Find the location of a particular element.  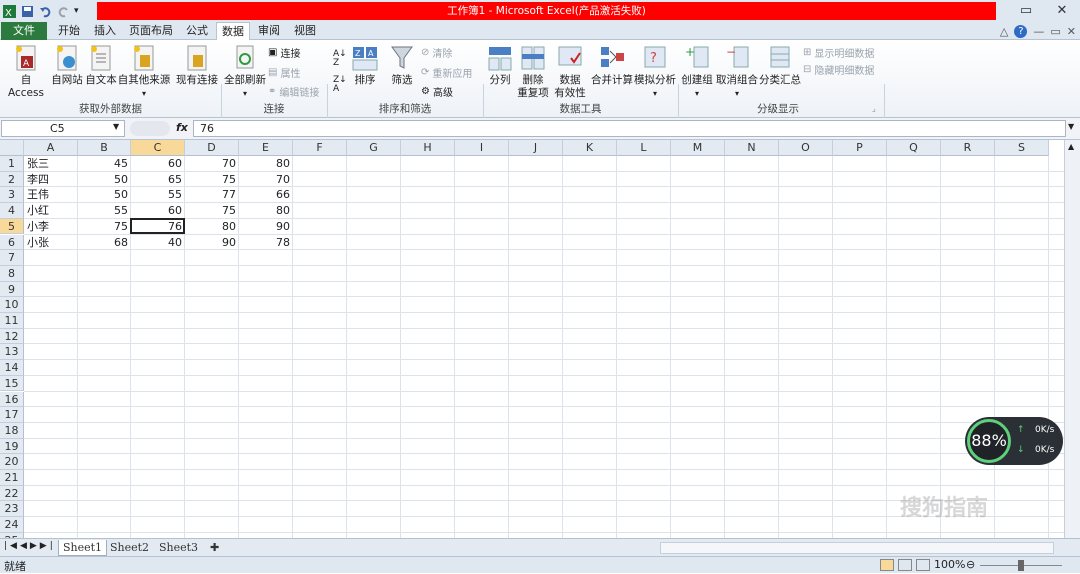

row-header-13: 13 is located at coordinates (12, 352).